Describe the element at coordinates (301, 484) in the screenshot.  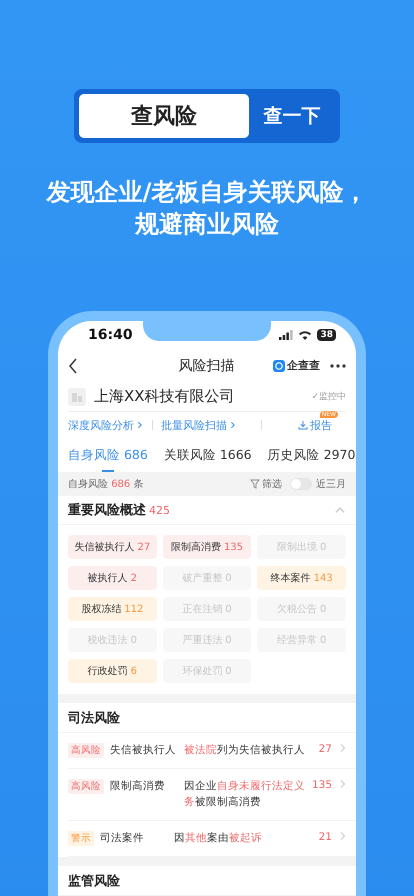
I see `recent-toggle` at that location.